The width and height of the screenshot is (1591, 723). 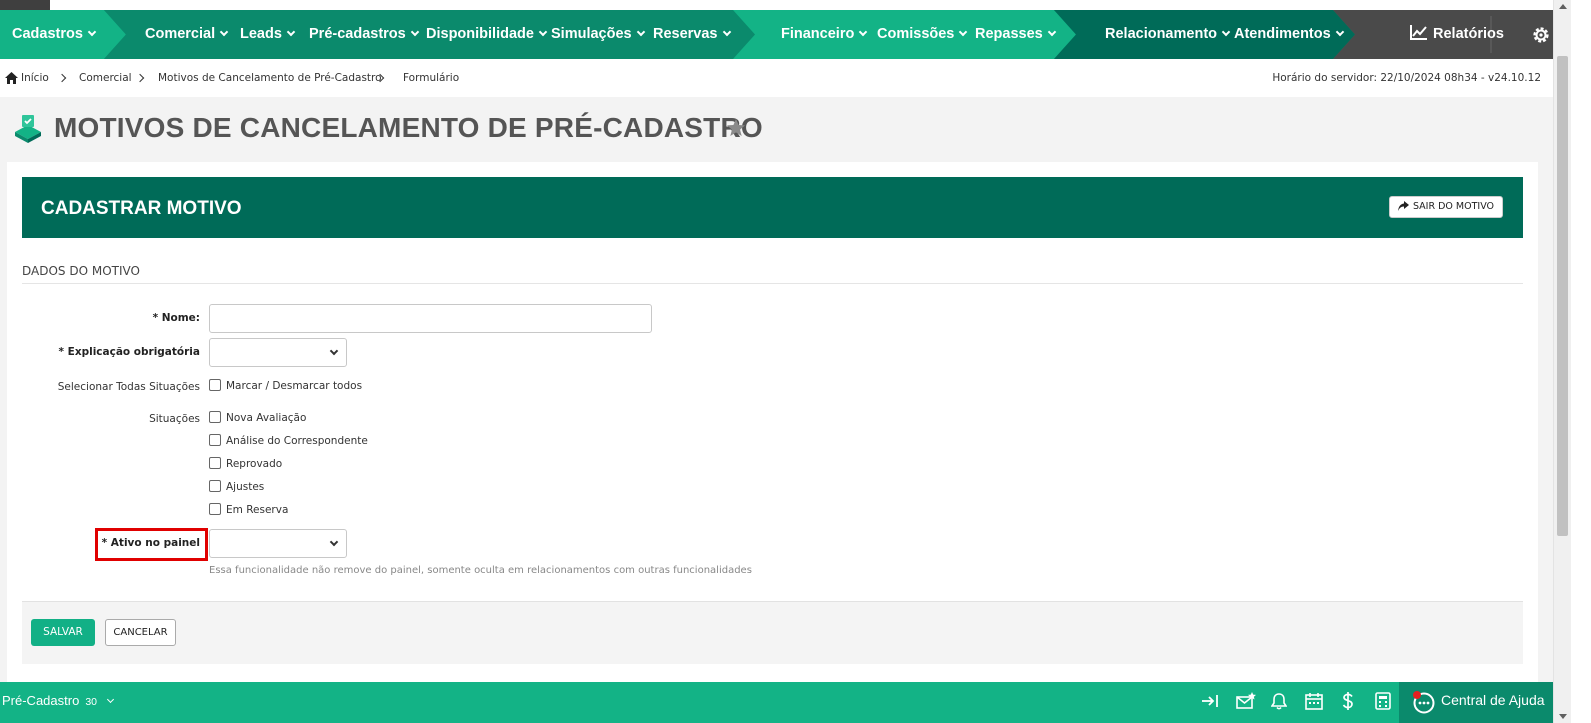 I want to click on ativo-painel-select, so click(x=278, y=543).